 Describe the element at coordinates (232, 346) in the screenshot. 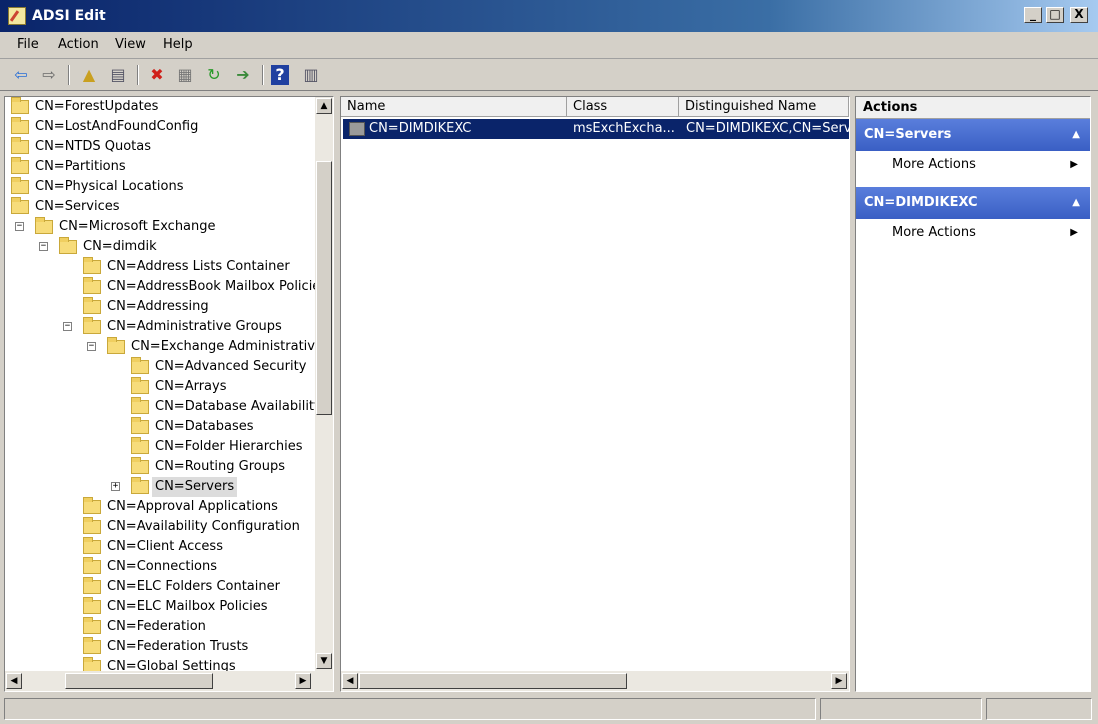

I see `tree-node-label: CN=Exchange Administrative G` at that location.